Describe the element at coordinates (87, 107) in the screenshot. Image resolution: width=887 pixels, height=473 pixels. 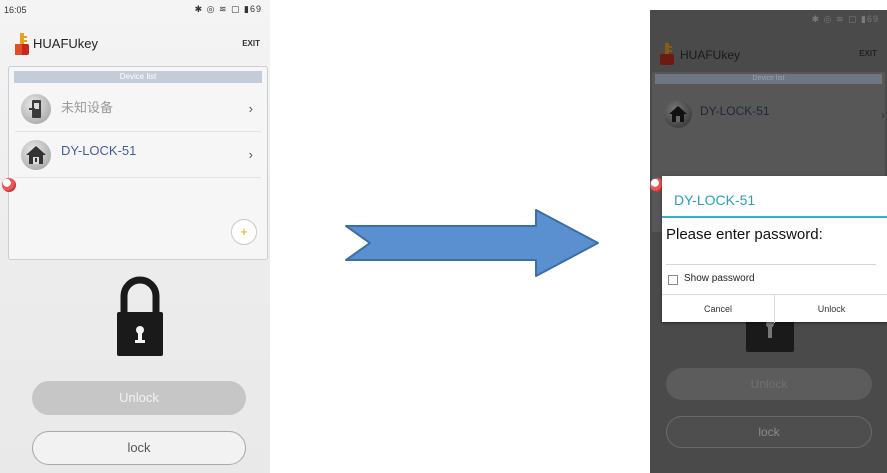
I see `device-name: 未知设备` at that location.